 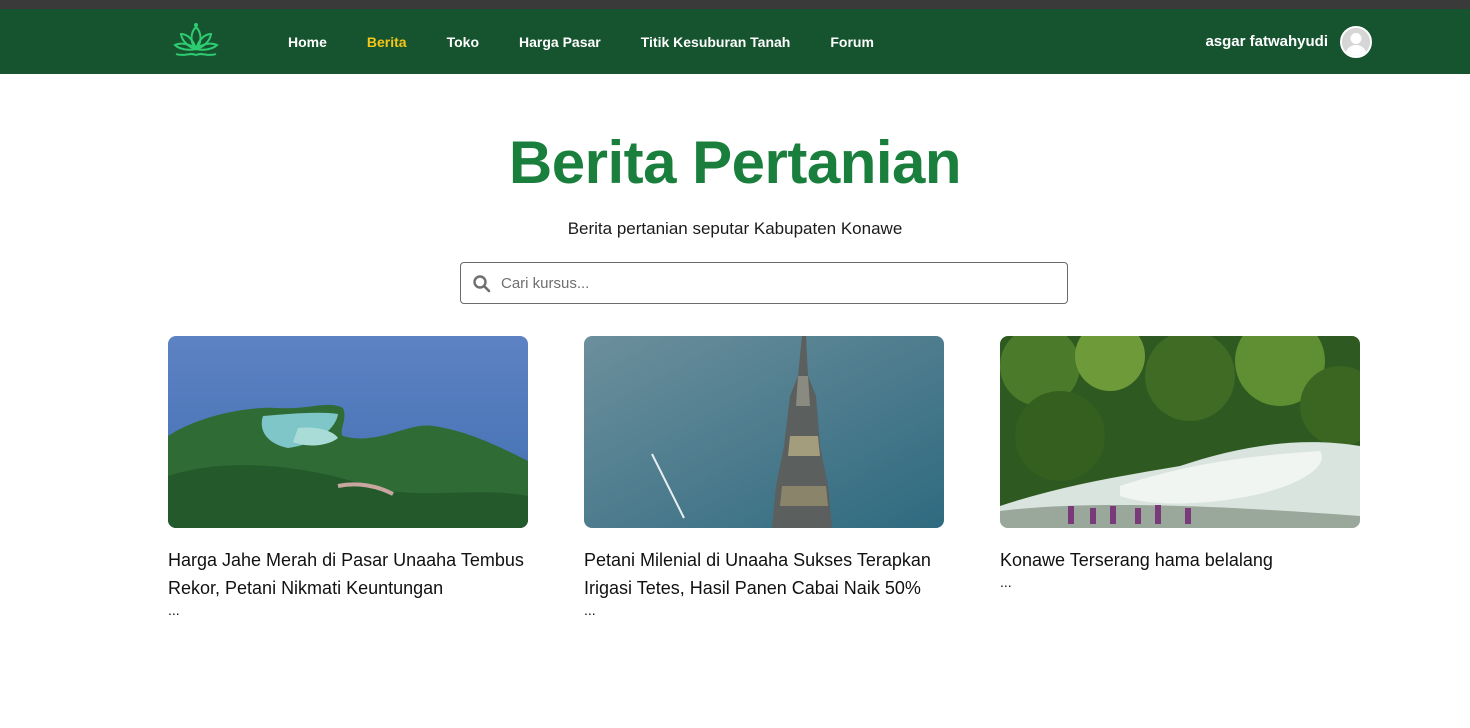 I want to click on lotus-logo-icon, so click(x=196, y=42).